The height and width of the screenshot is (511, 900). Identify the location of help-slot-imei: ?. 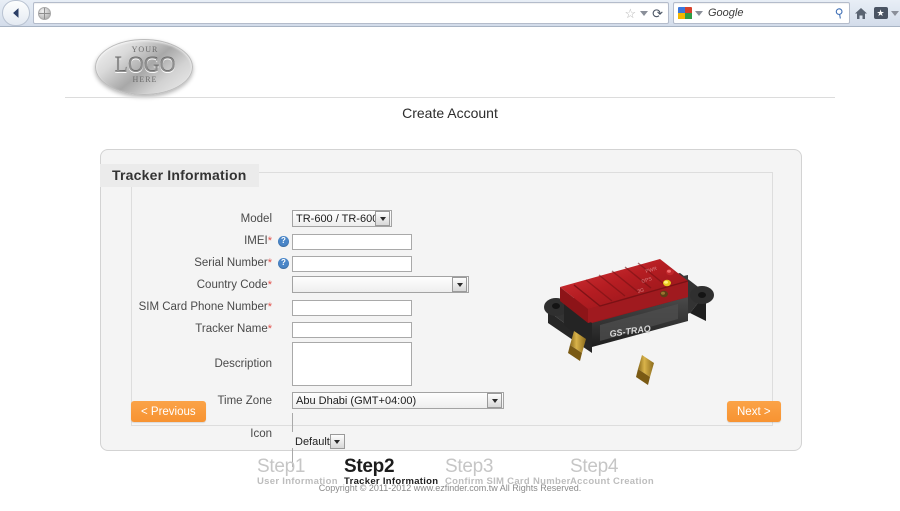
(282, 241).